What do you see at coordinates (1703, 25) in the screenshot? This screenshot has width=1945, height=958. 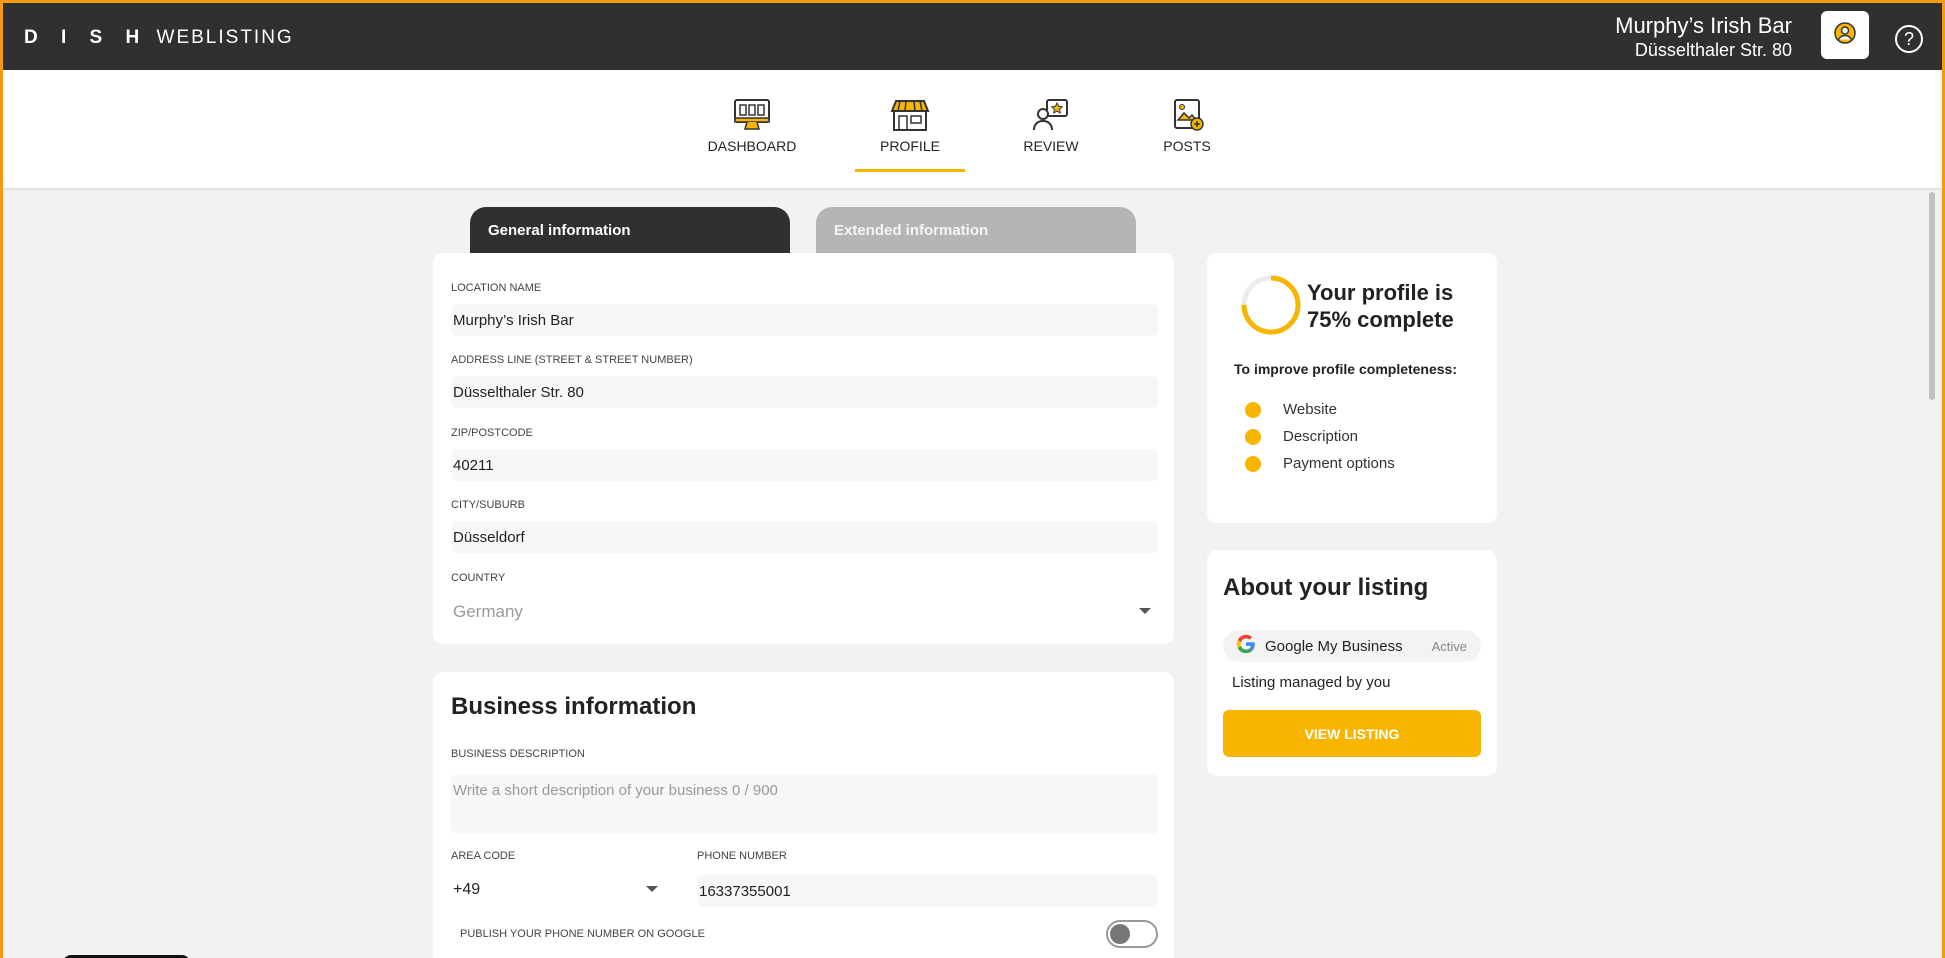 I see `venue-name: Murphy’s Irish Bar` at bounding box center [1703, 25].